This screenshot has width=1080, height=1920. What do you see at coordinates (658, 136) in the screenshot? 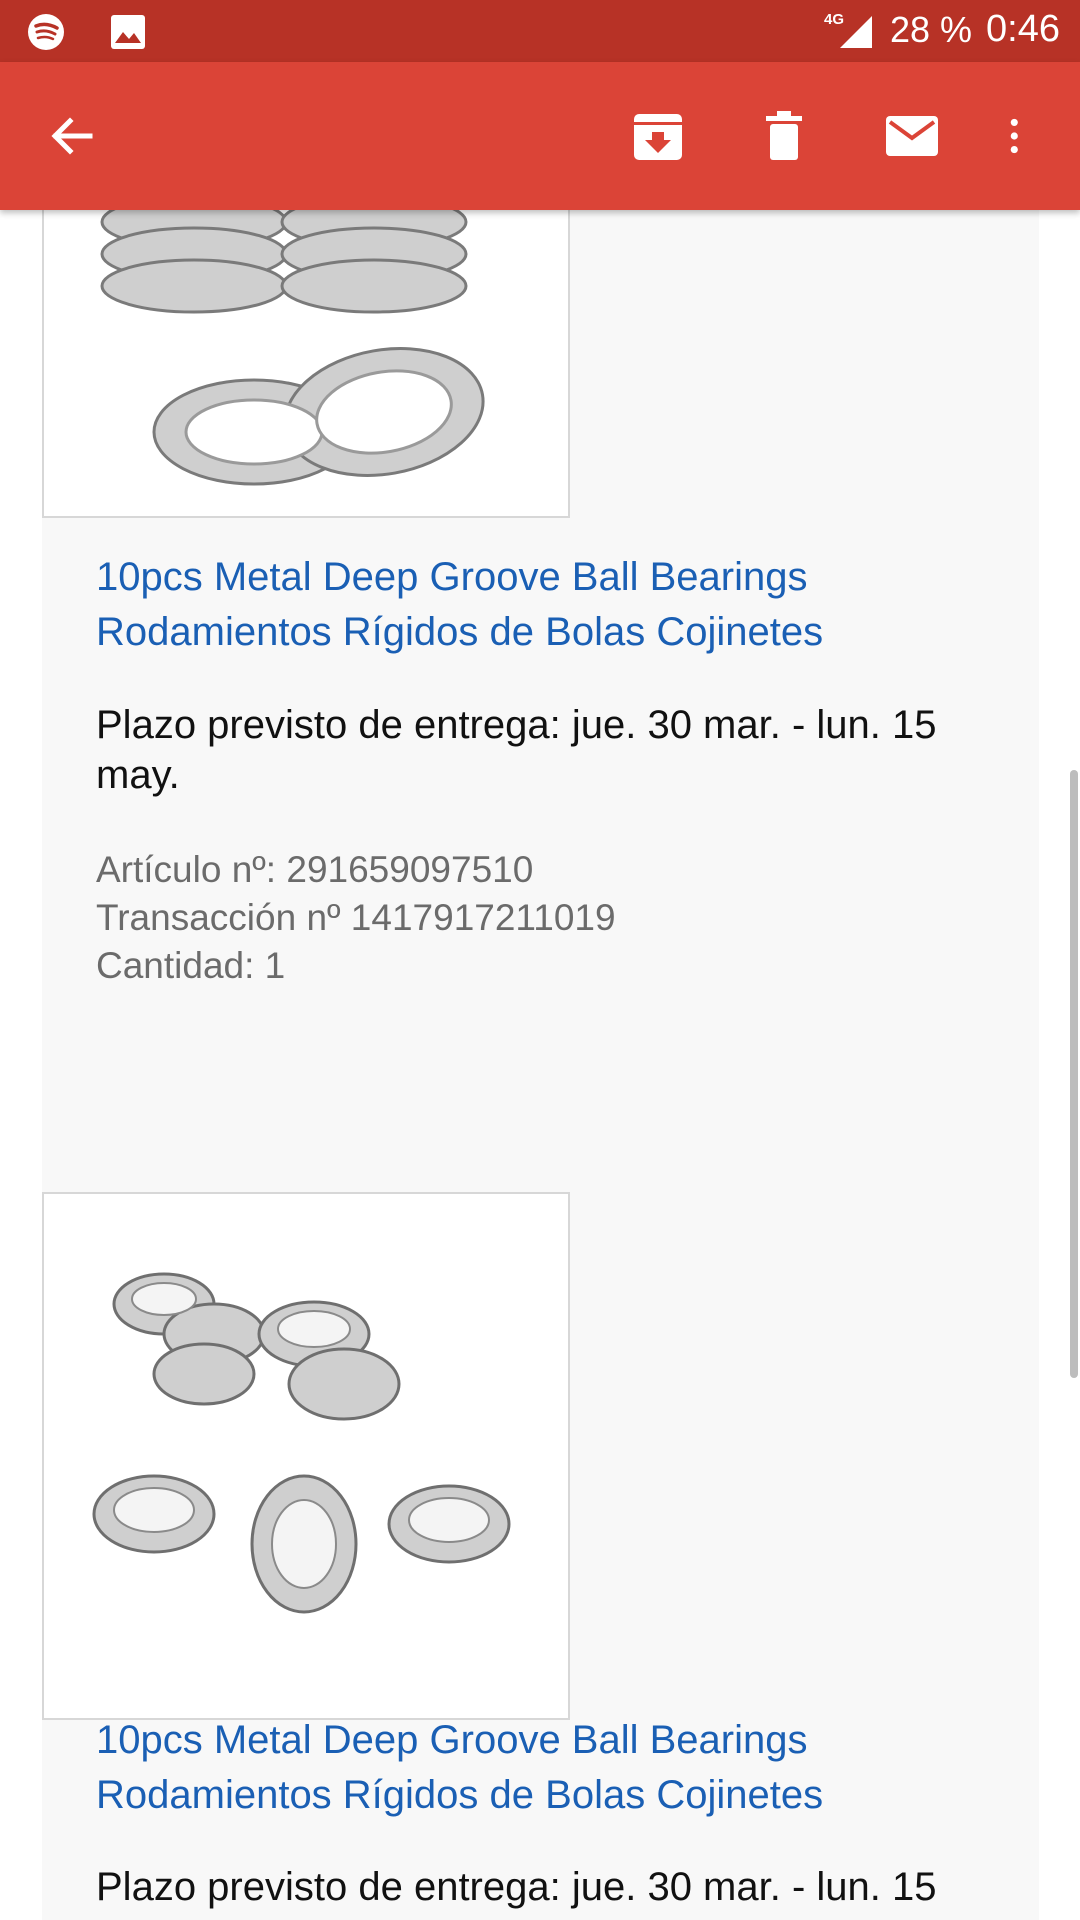
I see `archive-icon` at bounding box center [658, 136].